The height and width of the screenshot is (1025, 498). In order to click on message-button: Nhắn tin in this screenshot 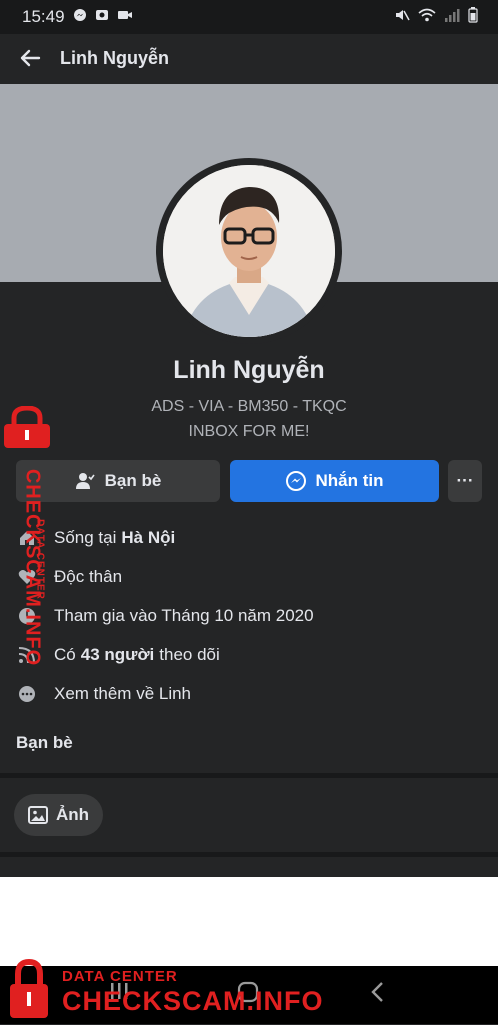, I will do `click(334, 481)`.